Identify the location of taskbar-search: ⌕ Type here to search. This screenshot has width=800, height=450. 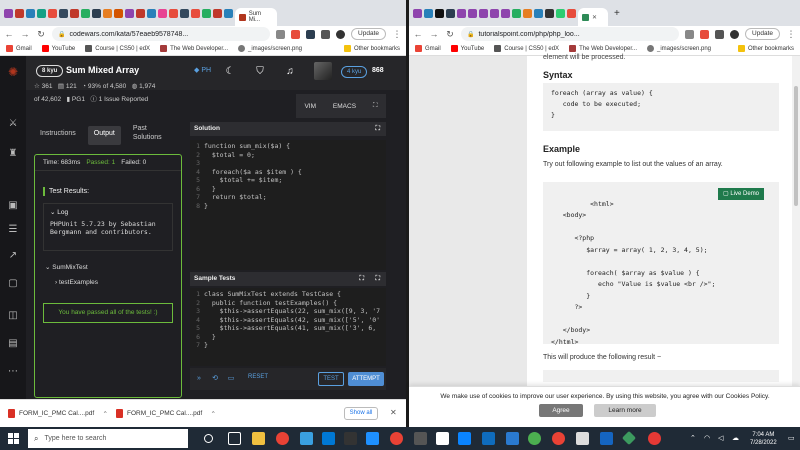
(108, 438).